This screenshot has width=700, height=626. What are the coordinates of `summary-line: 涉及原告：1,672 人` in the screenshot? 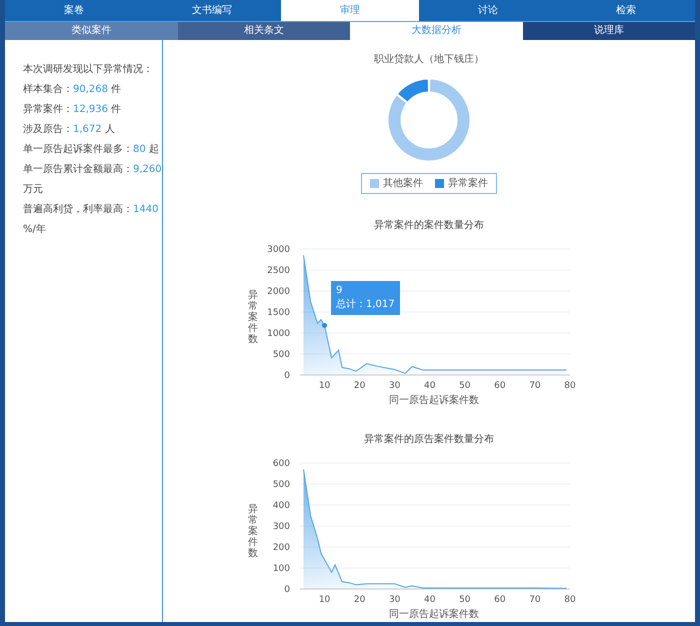 It's located at (69, 129).